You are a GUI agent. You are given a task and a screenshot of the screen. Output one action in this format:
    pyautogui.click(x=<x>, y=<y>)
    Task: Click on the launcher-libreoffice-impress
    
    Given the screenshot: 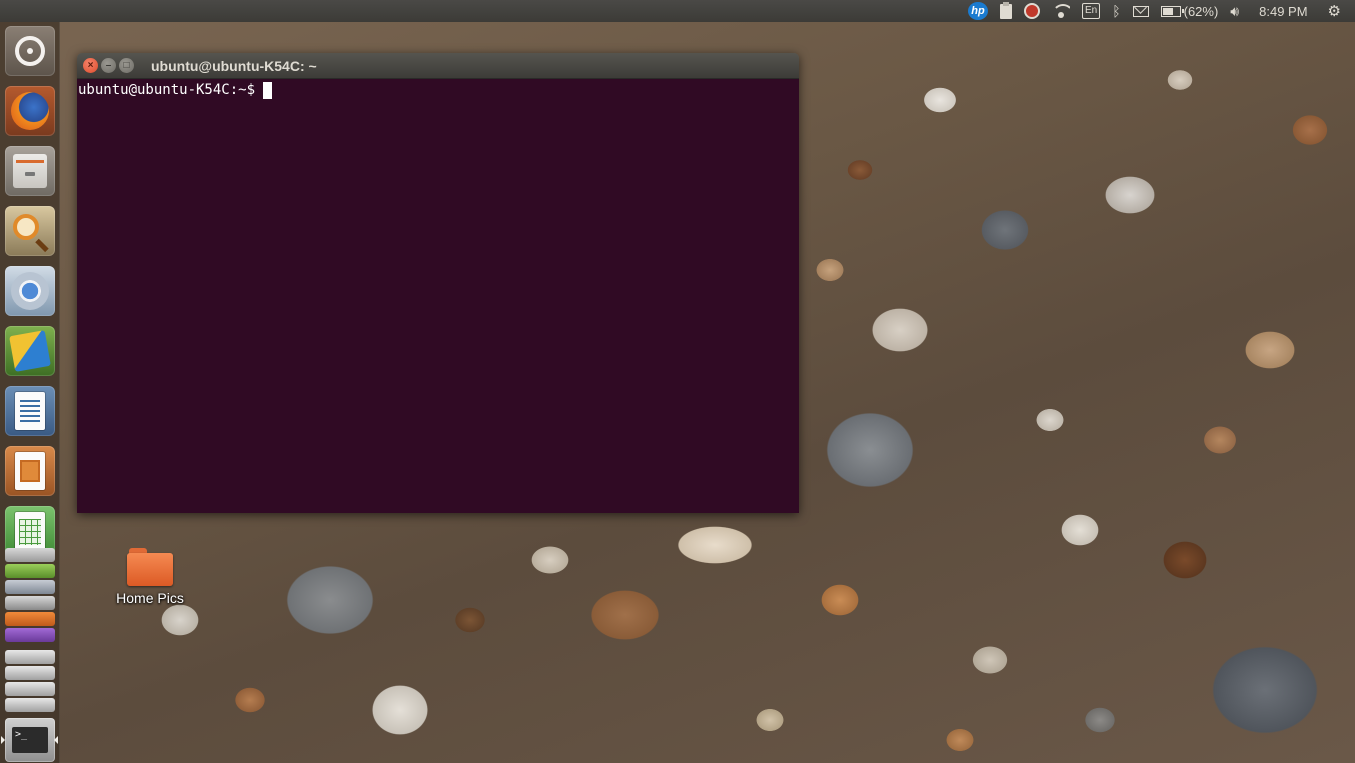 What is the action you would take?
    pyautogui.click(x=30, y=471)
    